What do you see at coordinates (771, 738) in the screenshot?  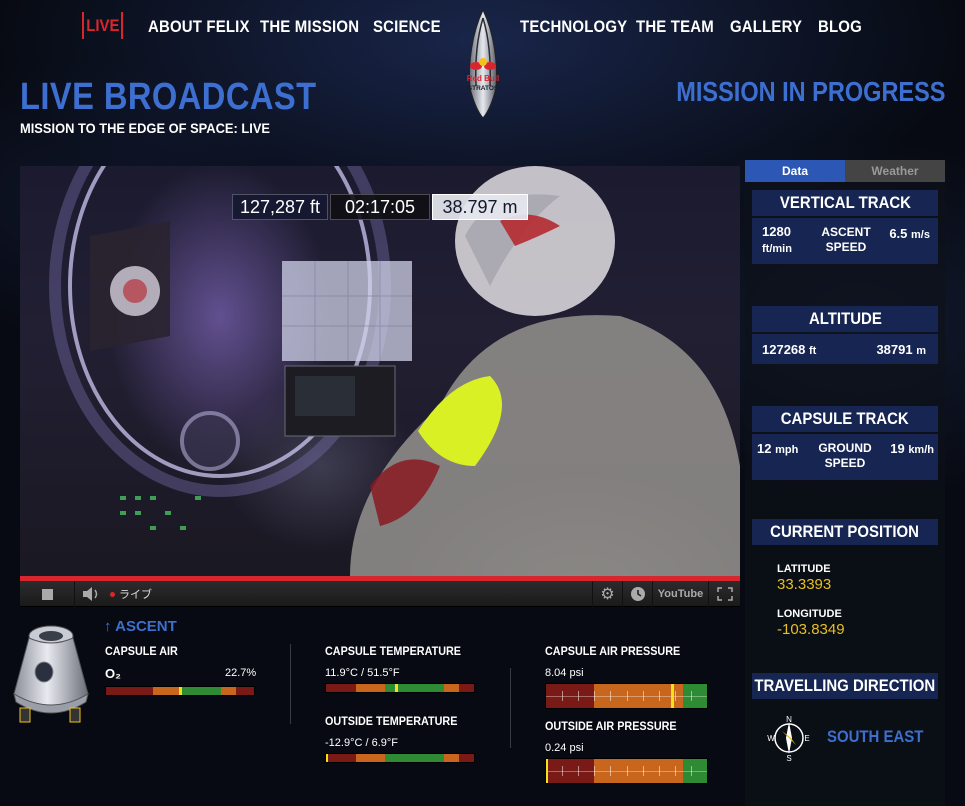 I see `svg-text: W` at bounding box center [771, 738].